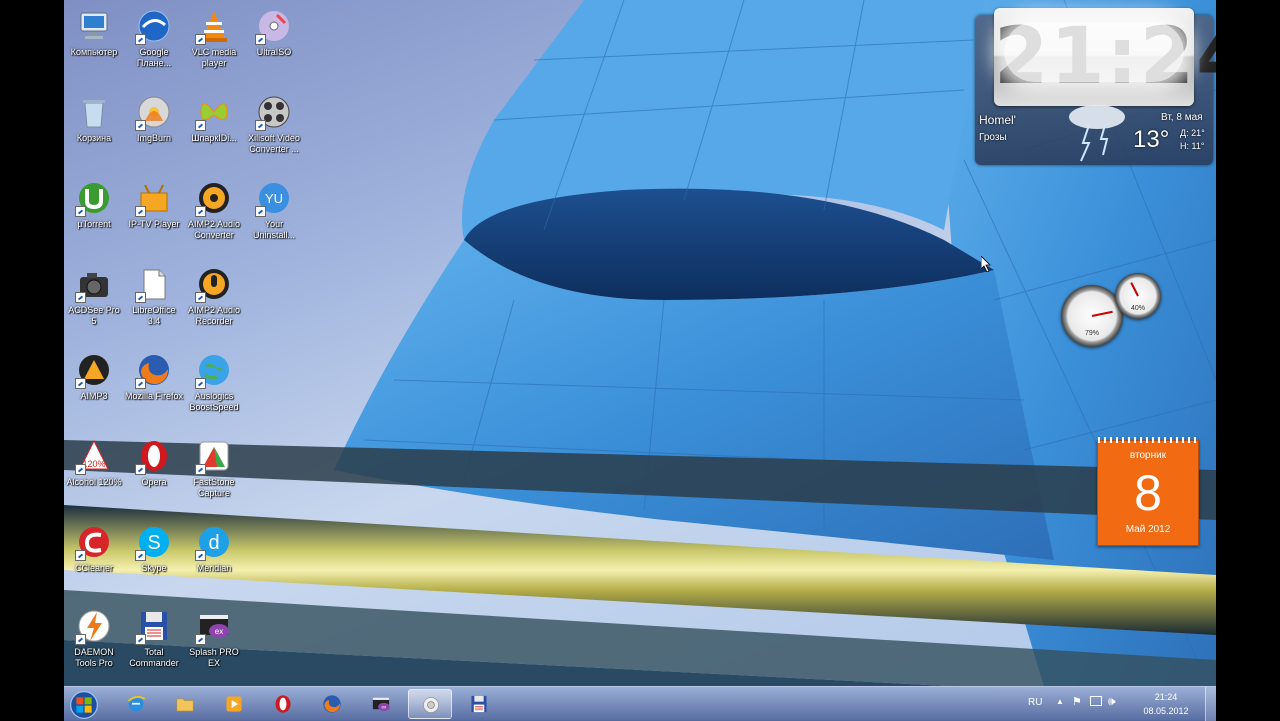 The width and height of the screenshot is (1280, 721). I want to click on vlc-icon, so click(214, 26).